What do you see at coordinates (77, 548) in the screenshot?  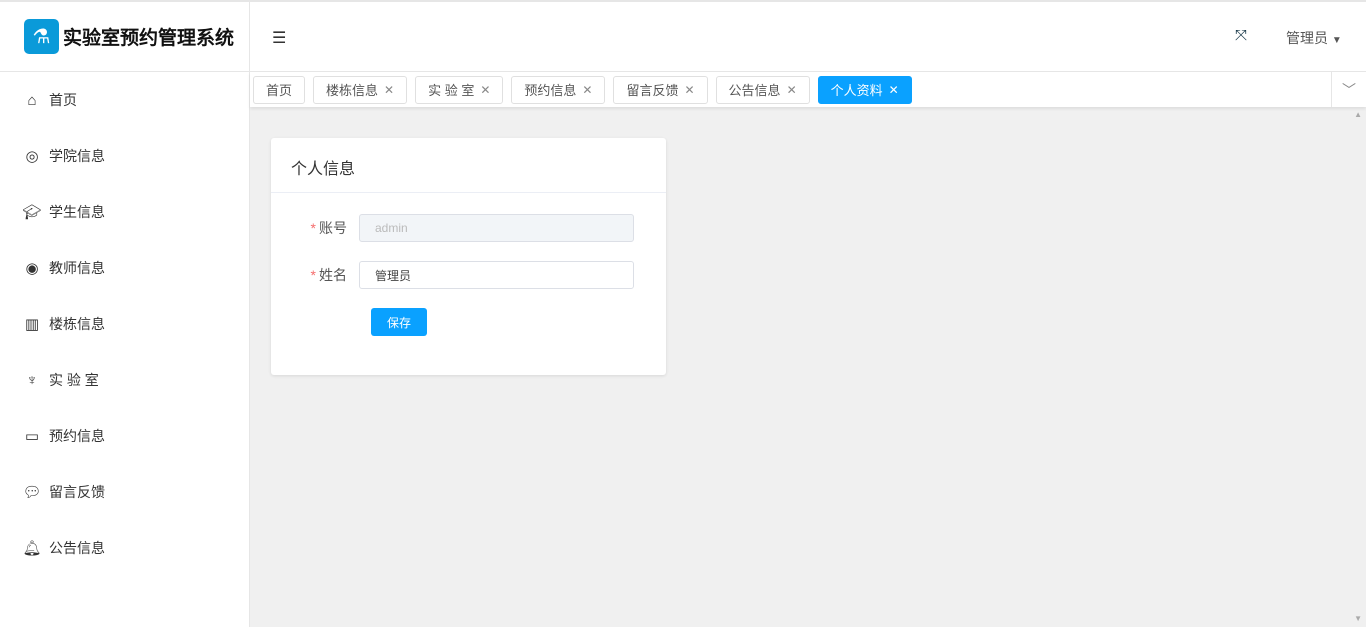 I see `sidebar-item-label: 公告信息` at bounding box center [77, 548].